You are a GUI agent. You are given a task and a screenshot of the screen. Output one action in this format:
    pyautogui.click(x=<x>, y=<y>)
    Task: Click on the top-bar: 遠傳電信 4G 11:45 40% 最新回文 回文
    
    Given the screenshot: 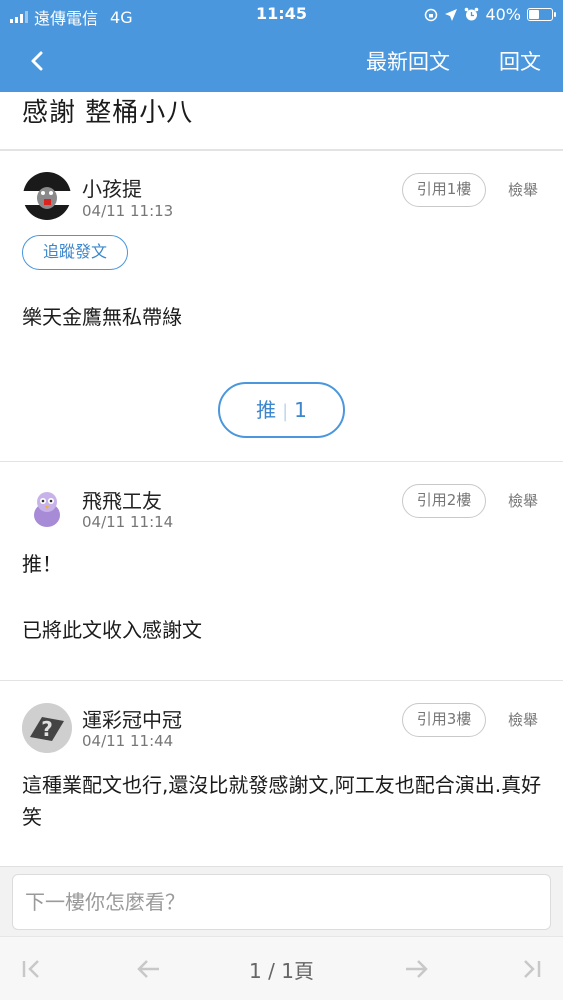 What is the action you would take?
    pyautogui.click(x=281, y=46)
    